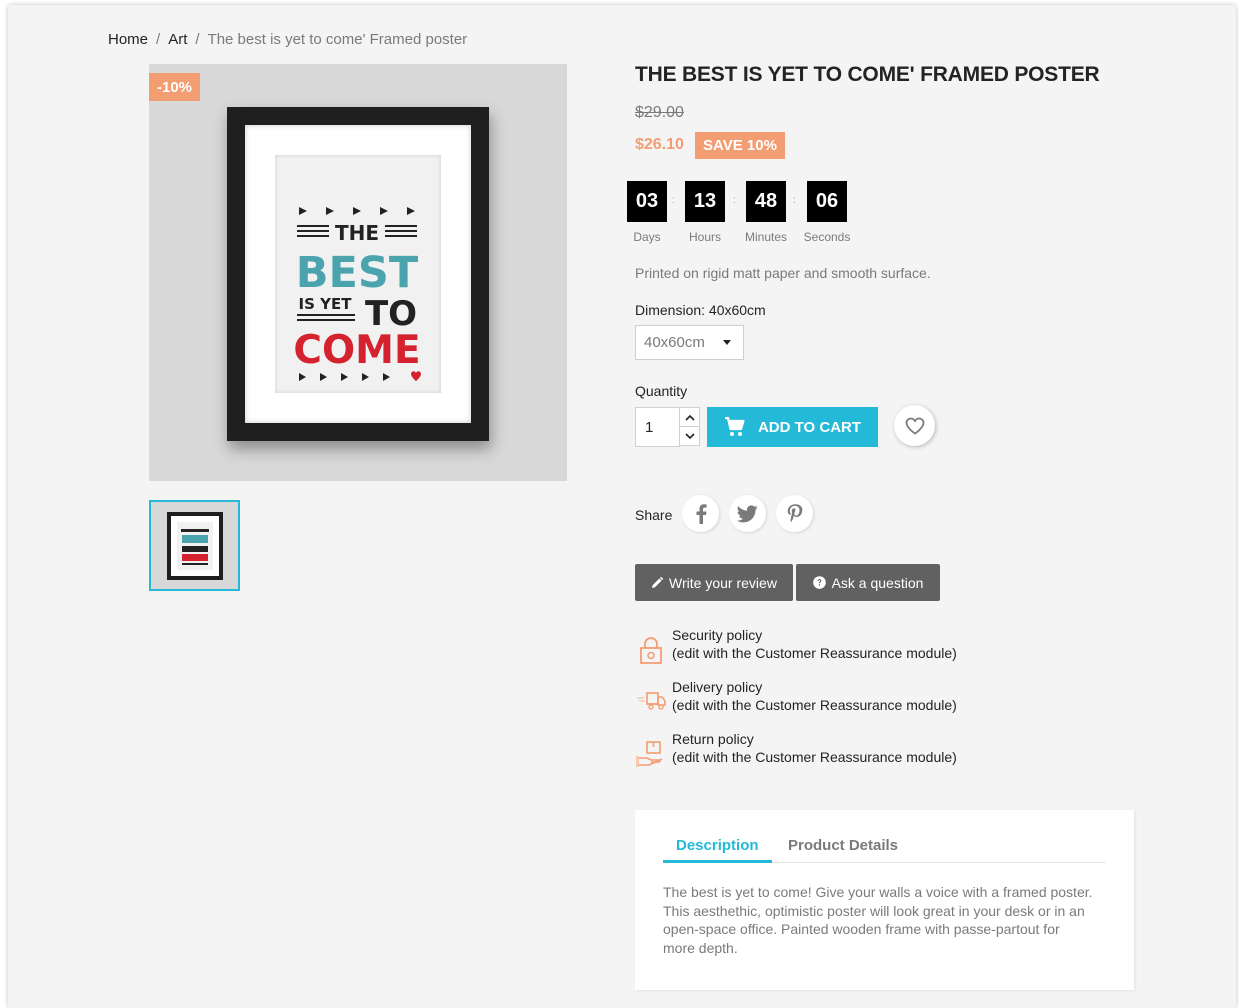  Describe the element at coordinates (658, 582) in the screenshot. I see `pencil-icon` at that location.